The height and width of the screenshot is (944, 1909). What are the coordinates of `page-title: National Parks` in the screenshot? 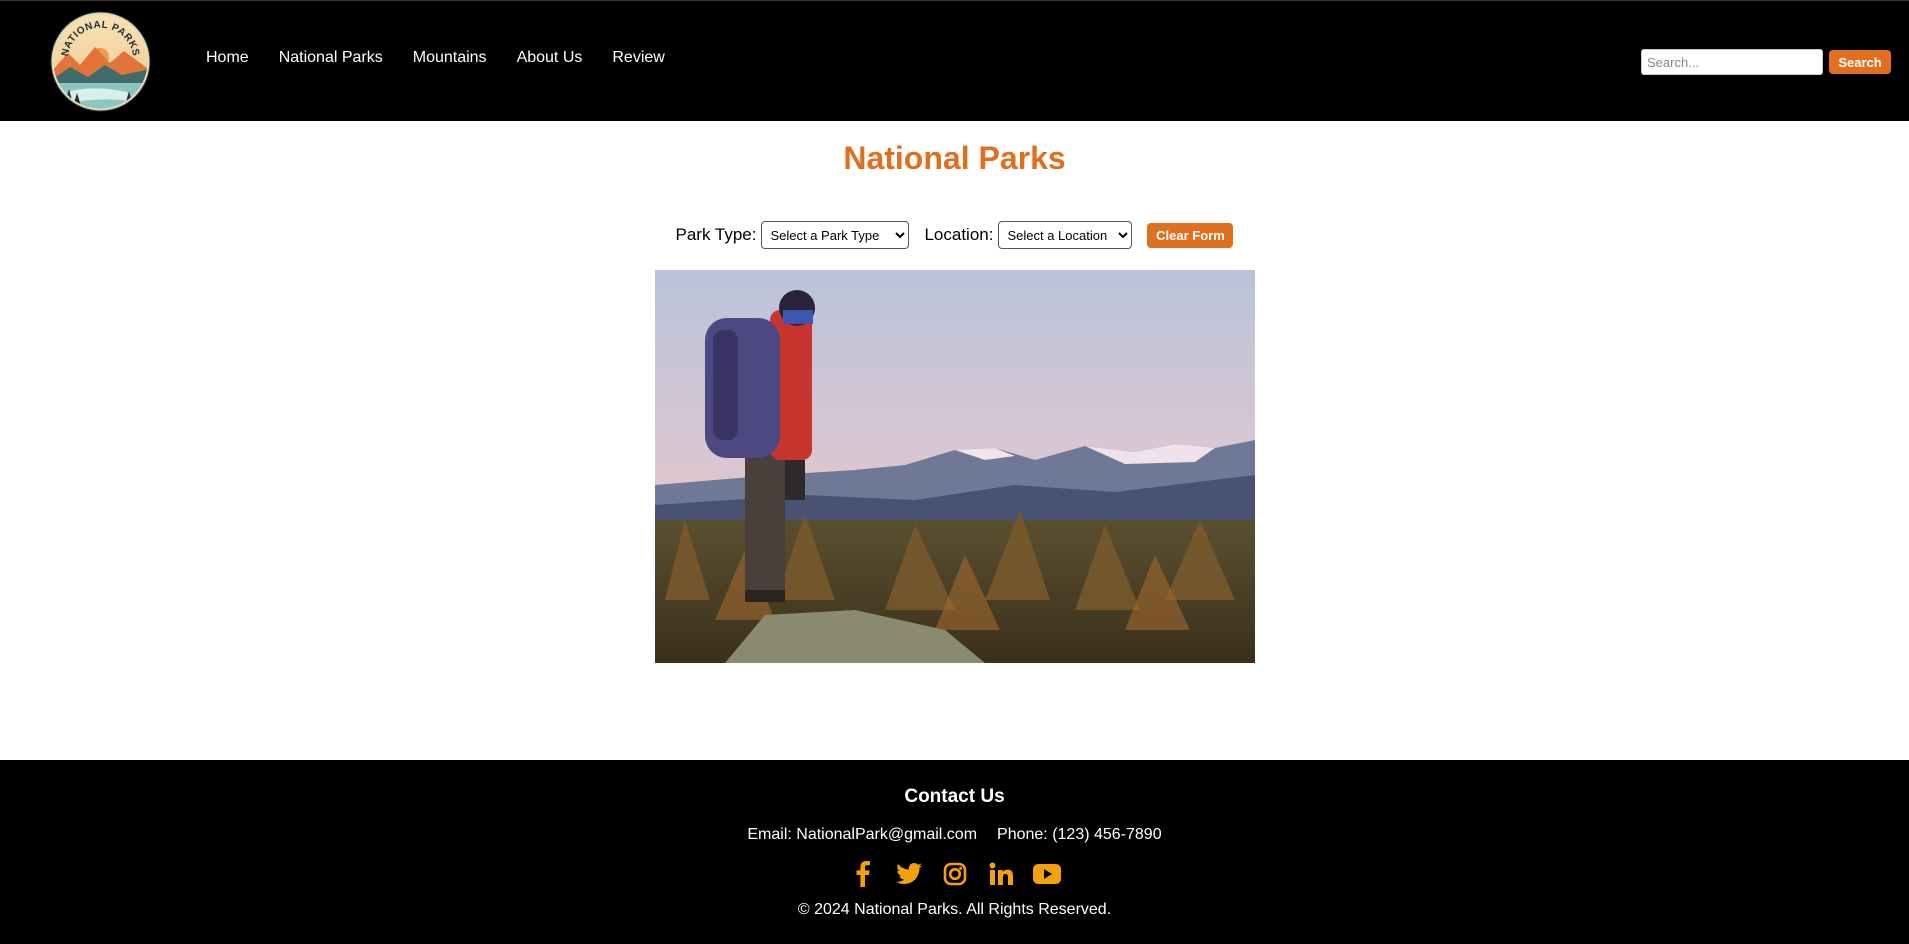 It's located at (954, 158).